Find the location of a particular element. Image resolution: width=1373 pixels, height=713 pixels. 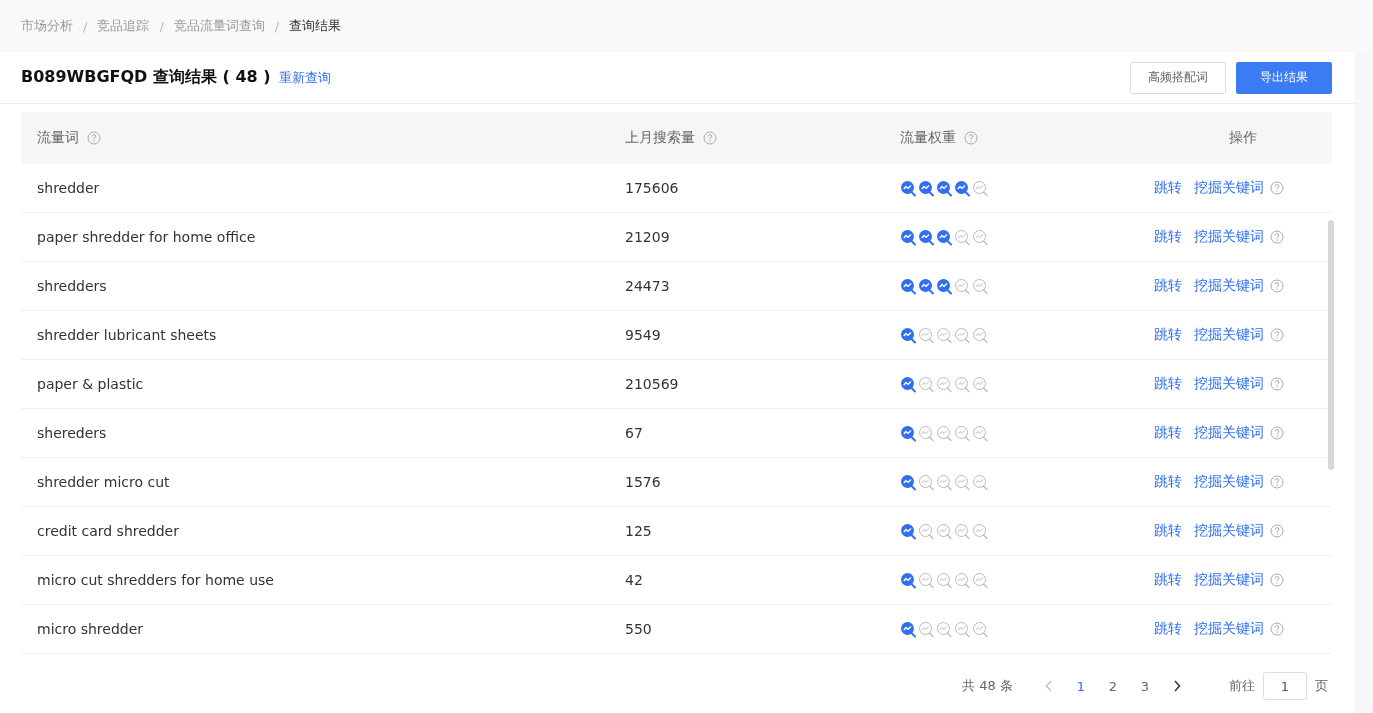

column-header: 流量词 is located at coordinates (58, 138).